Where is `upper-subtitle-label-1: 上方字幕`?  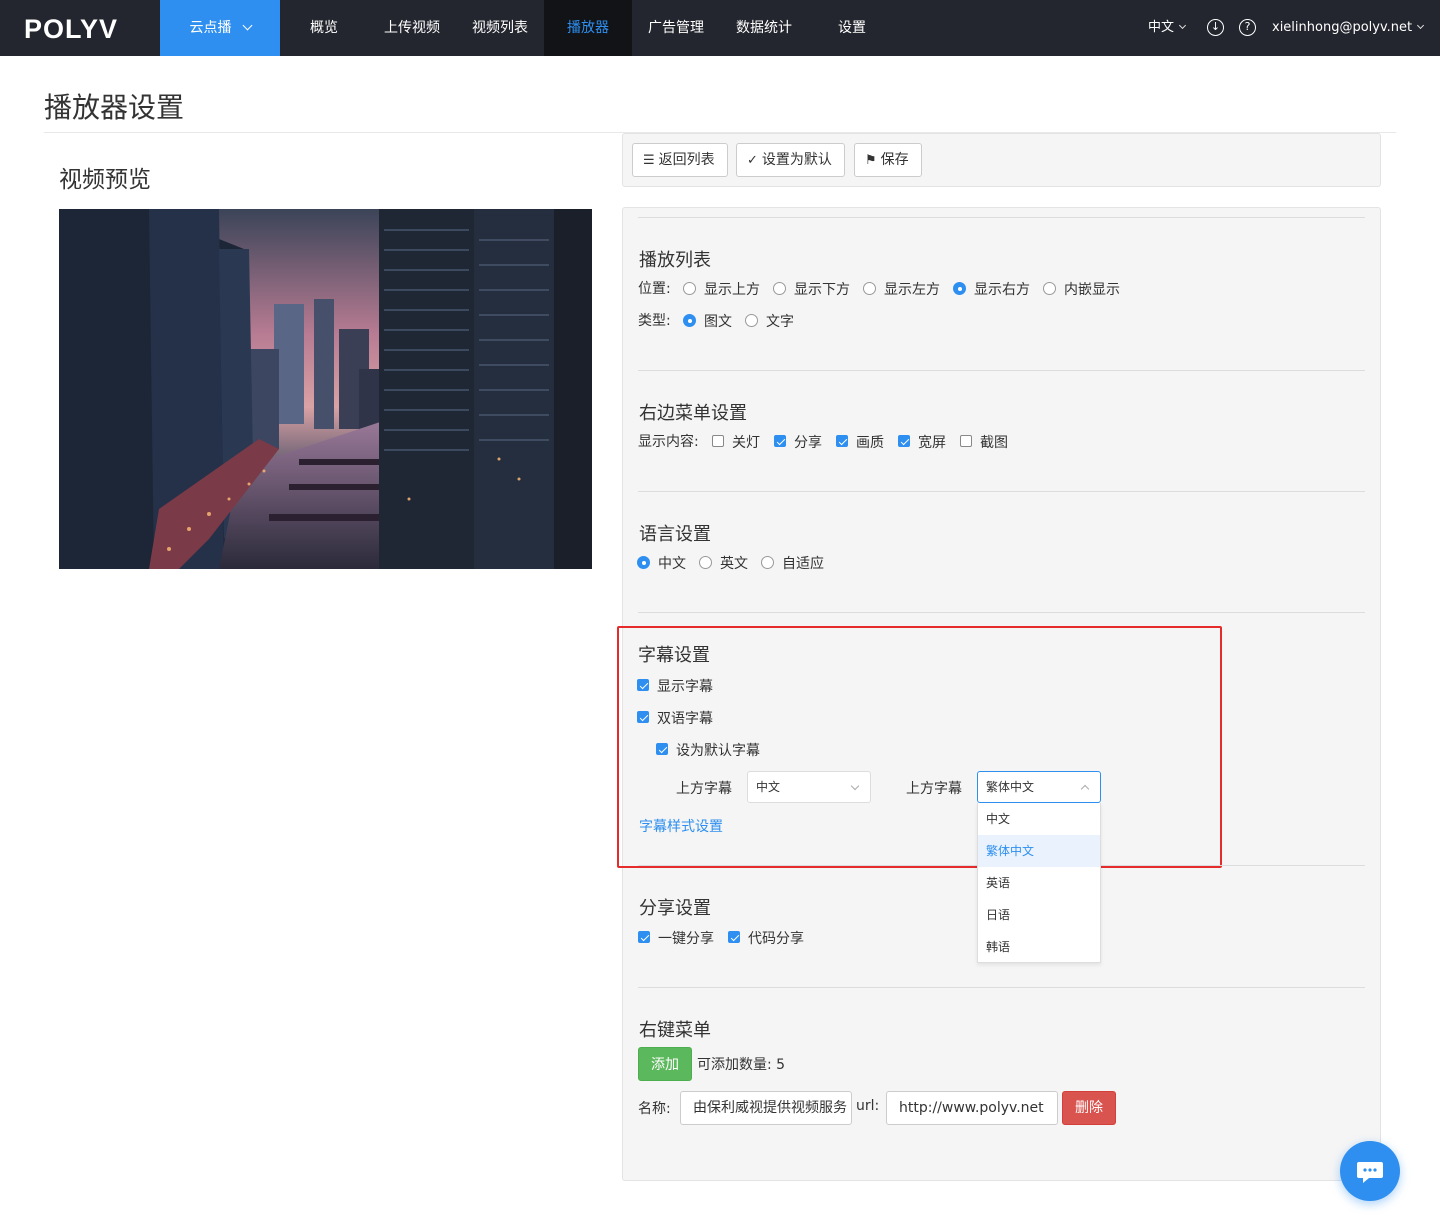 upper-subtitle-label-1: 上方字幕 is located at coordinates (704, 789).